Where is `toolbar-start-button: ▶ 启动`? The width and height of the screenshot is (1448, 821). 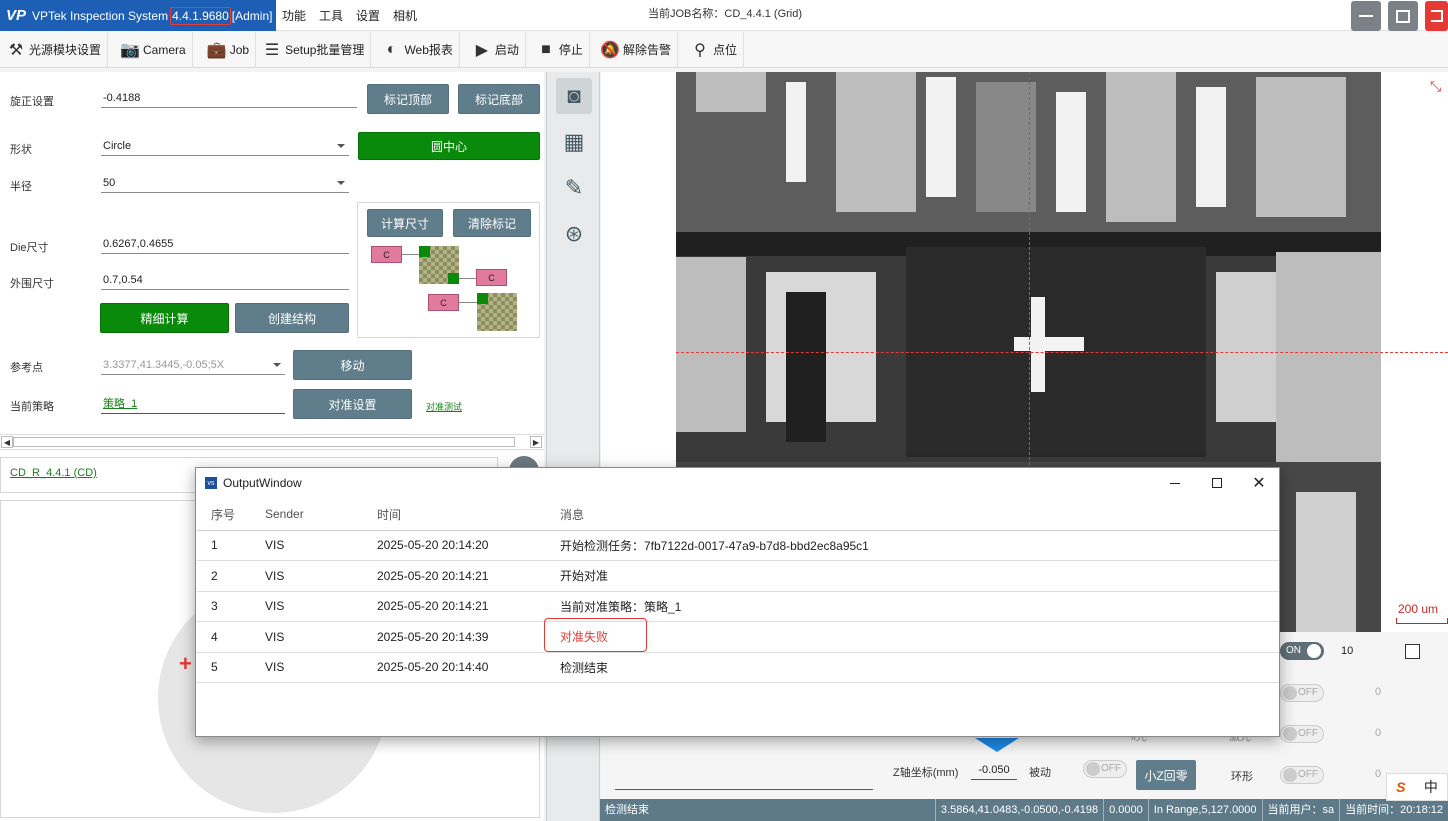 toolbar-start-button: ▶ 启动 is located at coordinates (493, 49).